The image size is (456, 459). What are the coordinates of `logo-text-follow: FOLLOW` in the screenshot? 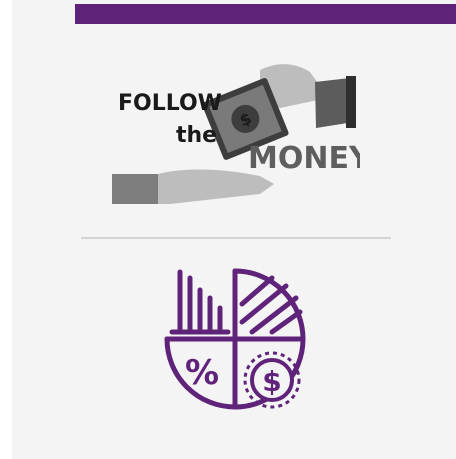 It's located at (170, 103).